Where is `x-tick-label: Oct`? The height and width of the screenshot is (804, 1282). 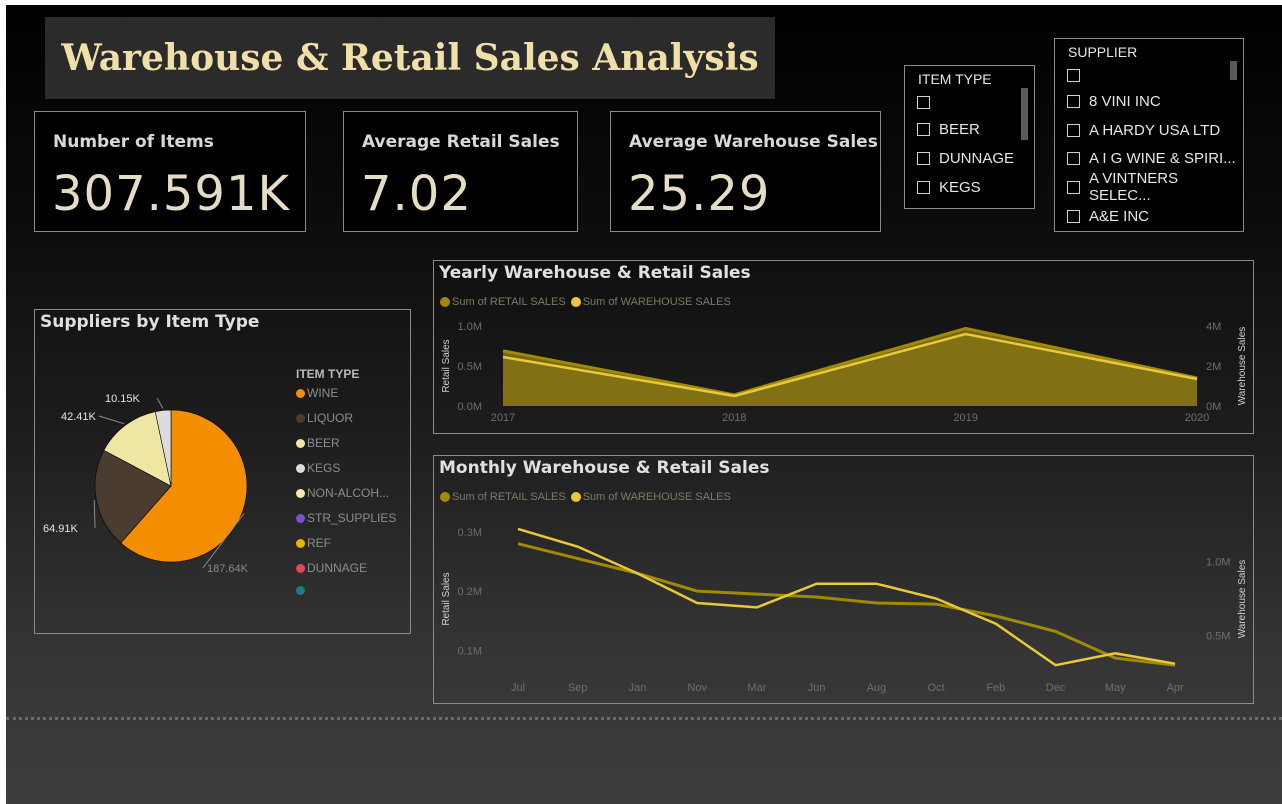 x-tick-label: Oct is located at coordinates (936, 688).